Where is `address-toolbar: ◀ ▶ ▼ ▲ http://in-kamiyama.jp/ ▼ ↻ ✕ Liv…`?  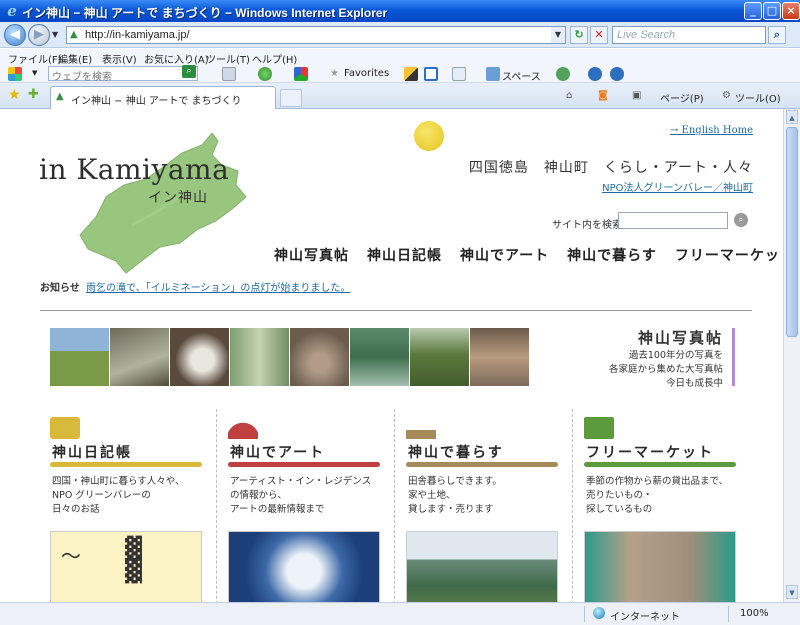
address-toolbar: ◀ ▶ ▼ ▲ http://in-kamiyama.jp/ ▼ ↻ ✕ Liv… is located at coordinates (400, 35).